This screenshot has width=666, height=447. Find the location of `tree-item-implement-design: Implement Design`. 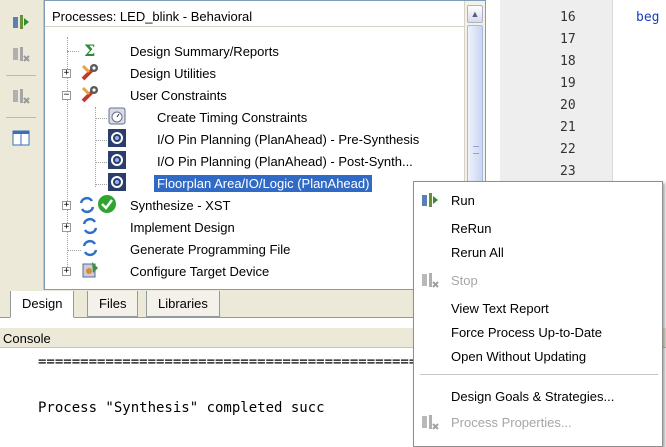

tree-item-implement-design: Implement Design is located at coordinates (182, 227).